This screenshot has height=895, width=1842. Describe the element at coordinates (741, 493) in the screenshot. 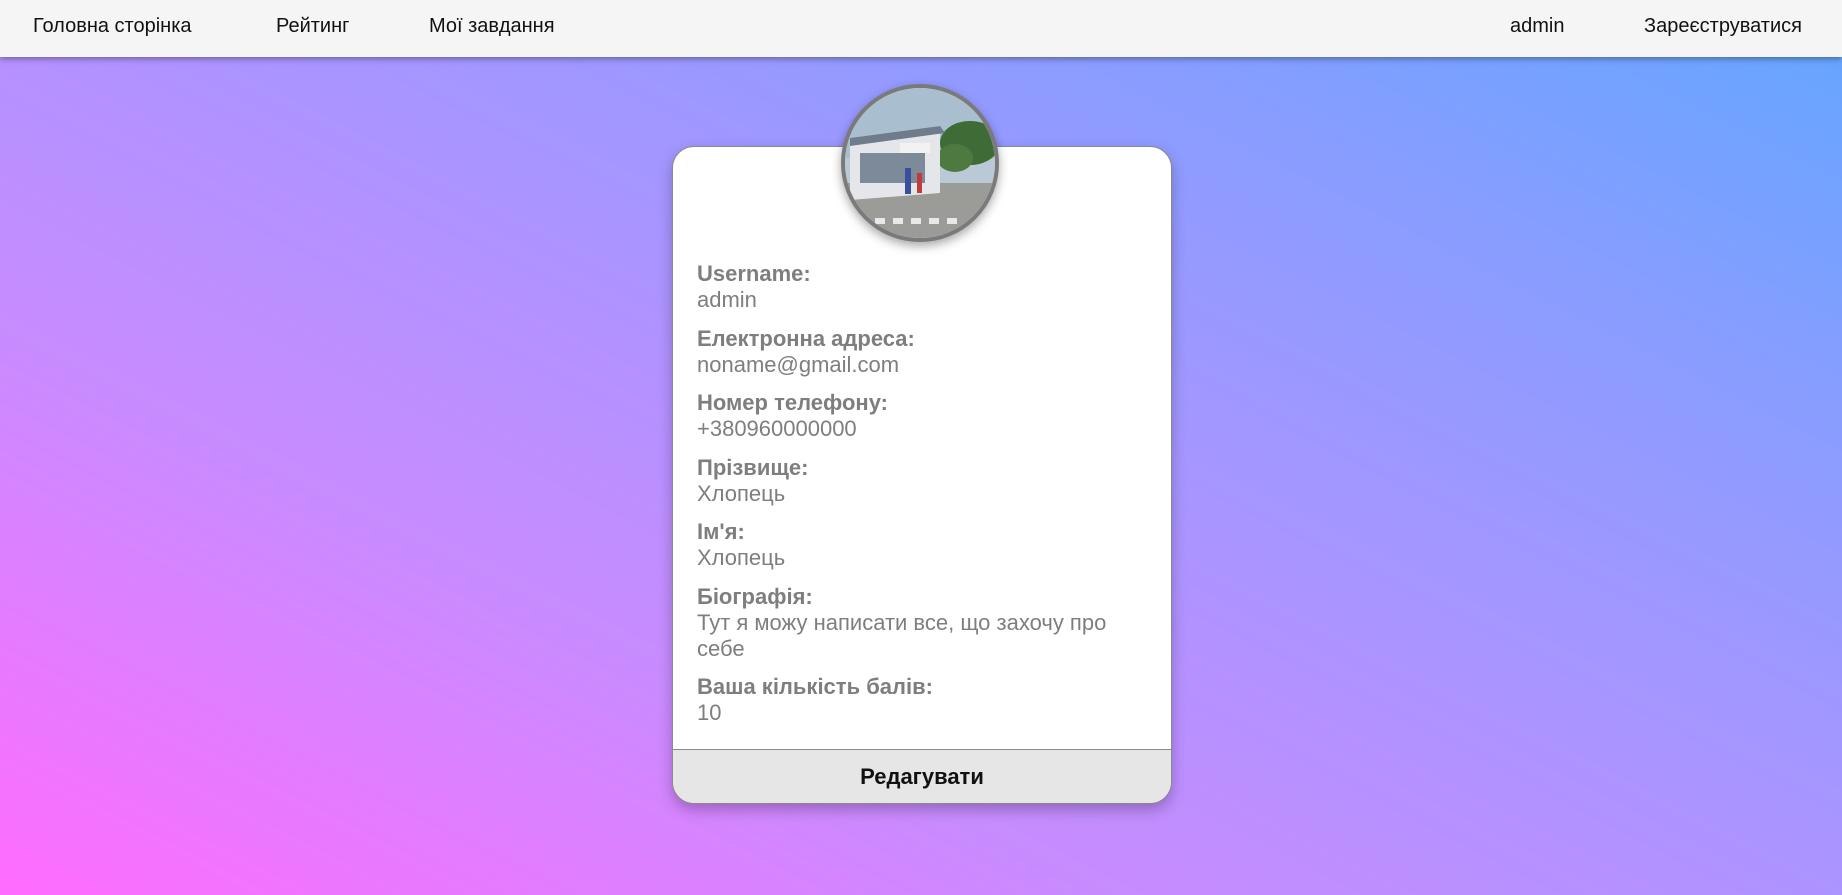

I see `surname-value: Хлопець` at that location.